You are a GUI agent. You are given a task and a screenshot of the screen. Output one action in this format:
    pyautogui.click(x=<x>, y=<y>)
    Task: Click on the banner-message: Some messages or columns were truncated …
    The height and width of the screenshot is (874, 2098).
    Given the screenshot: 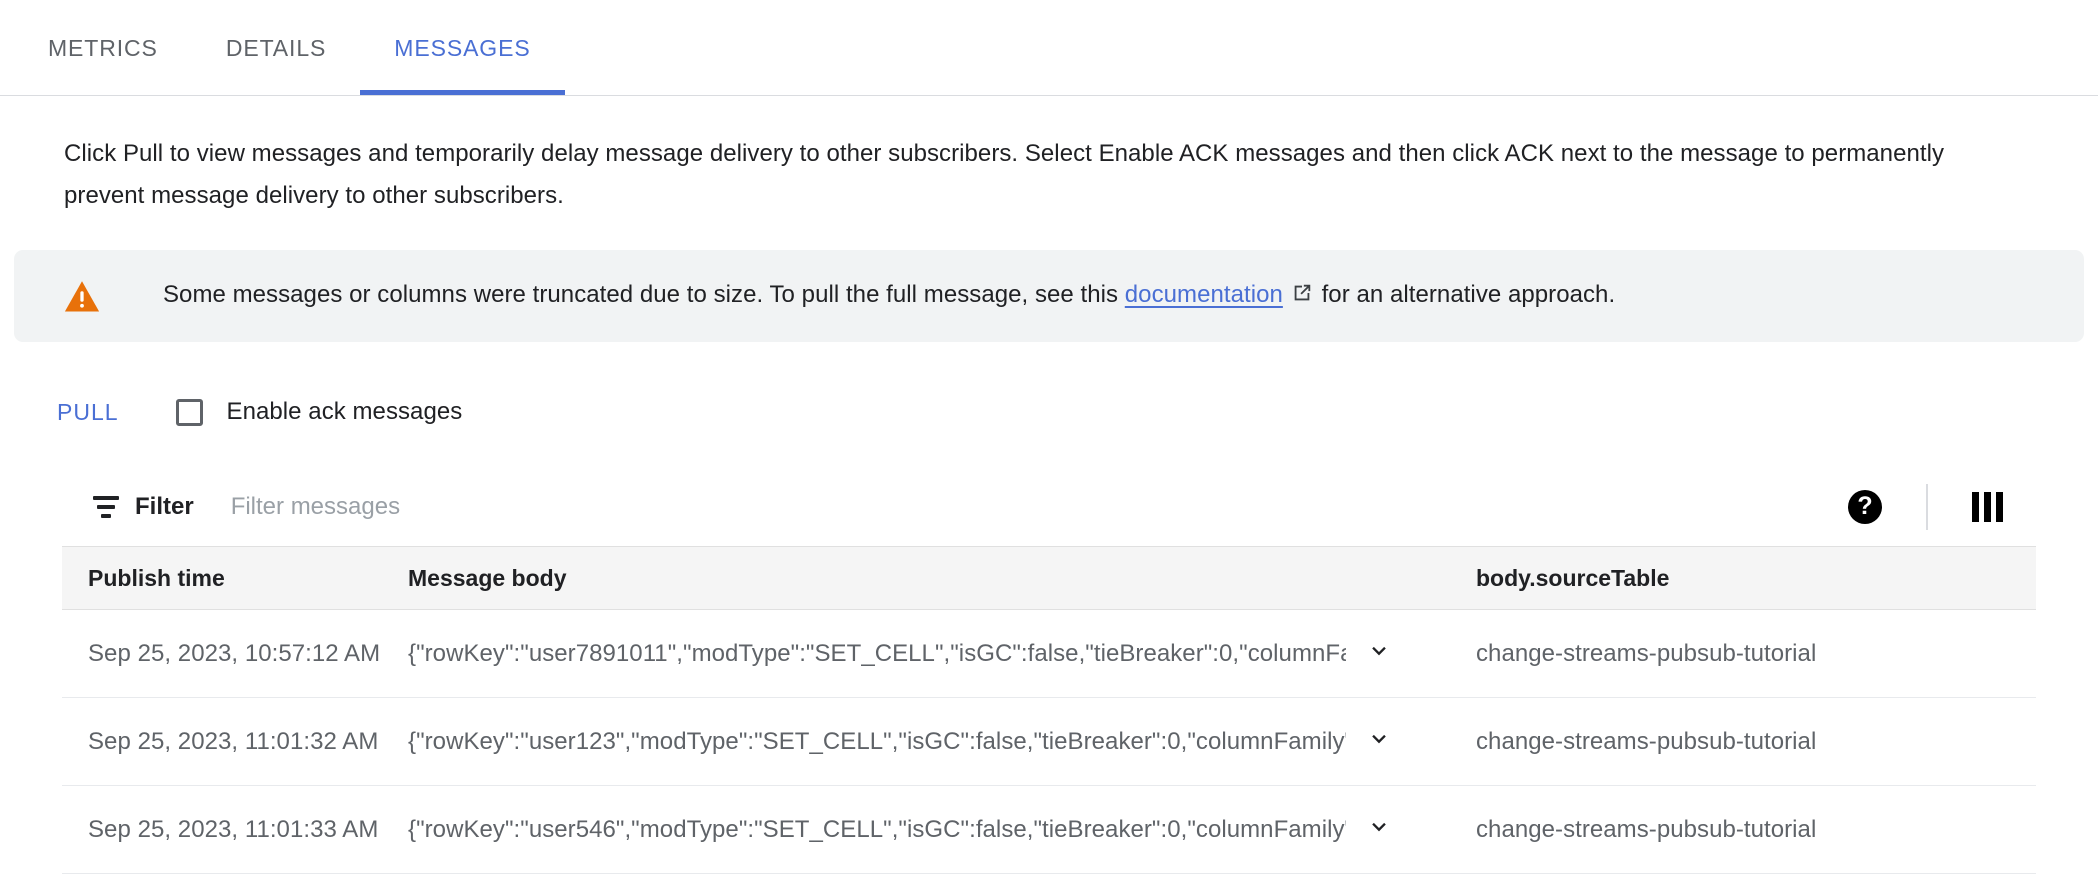 What is the action you would take?
    pyautogui.click(x=889, y=296)
    